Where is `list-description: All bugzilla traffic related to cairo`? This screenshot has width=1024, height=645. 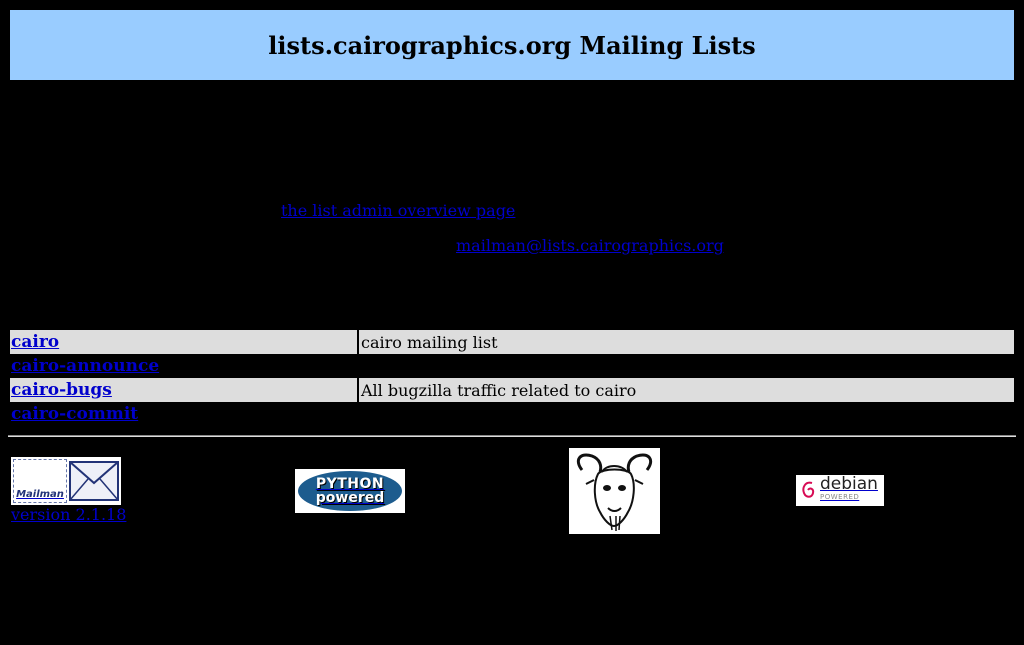
list-description: All bugzilla traffic related to cairo is located at coordinates (686, 390).